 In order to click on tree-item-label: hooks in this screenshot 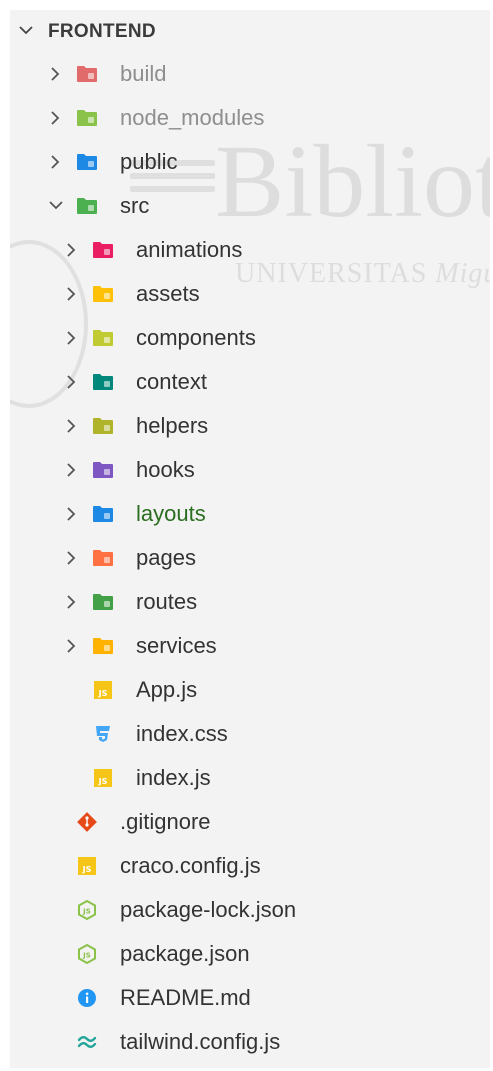, I will do `click(165, 469)`.